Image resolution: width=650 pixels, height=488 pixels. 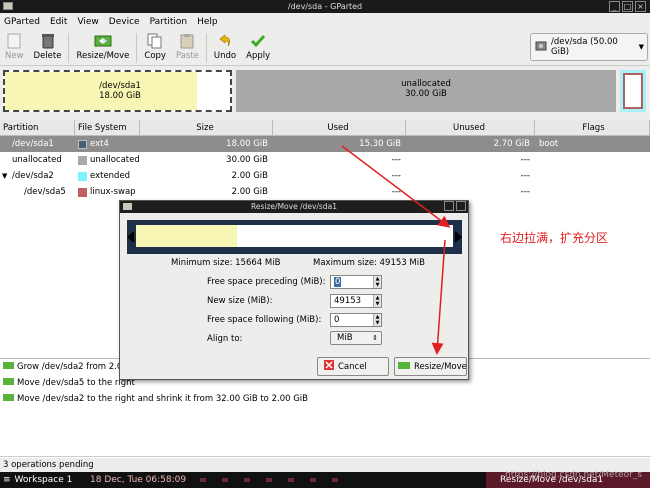 What do you see at coordinates (14, 41) in the screenshot?
I see `new-icon` at bounding box center [14, 41].